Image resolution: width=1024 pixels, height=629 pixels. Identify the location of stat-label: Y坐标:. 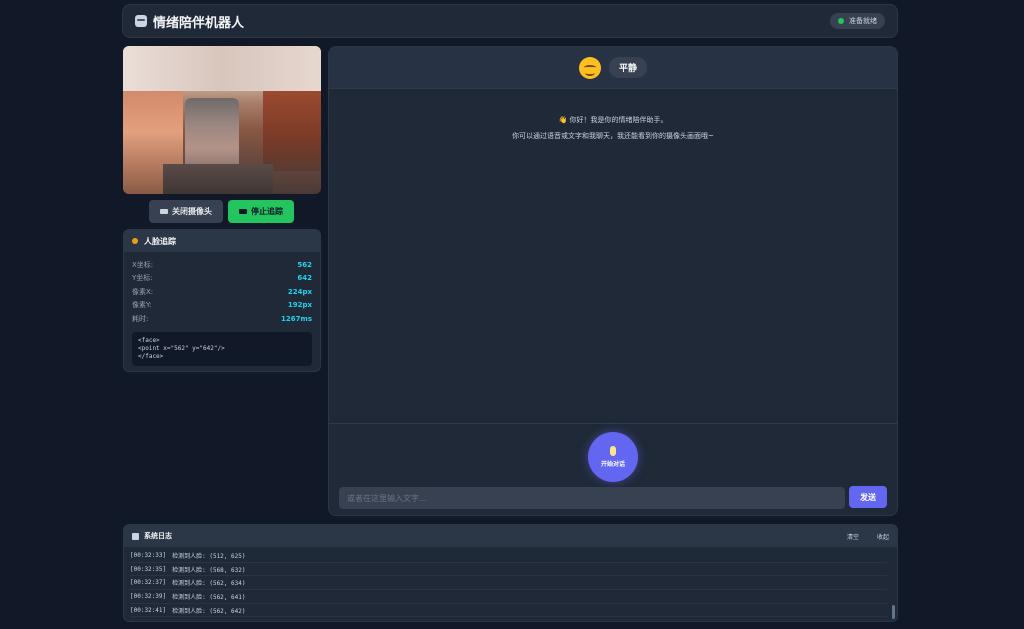
(142, 278).